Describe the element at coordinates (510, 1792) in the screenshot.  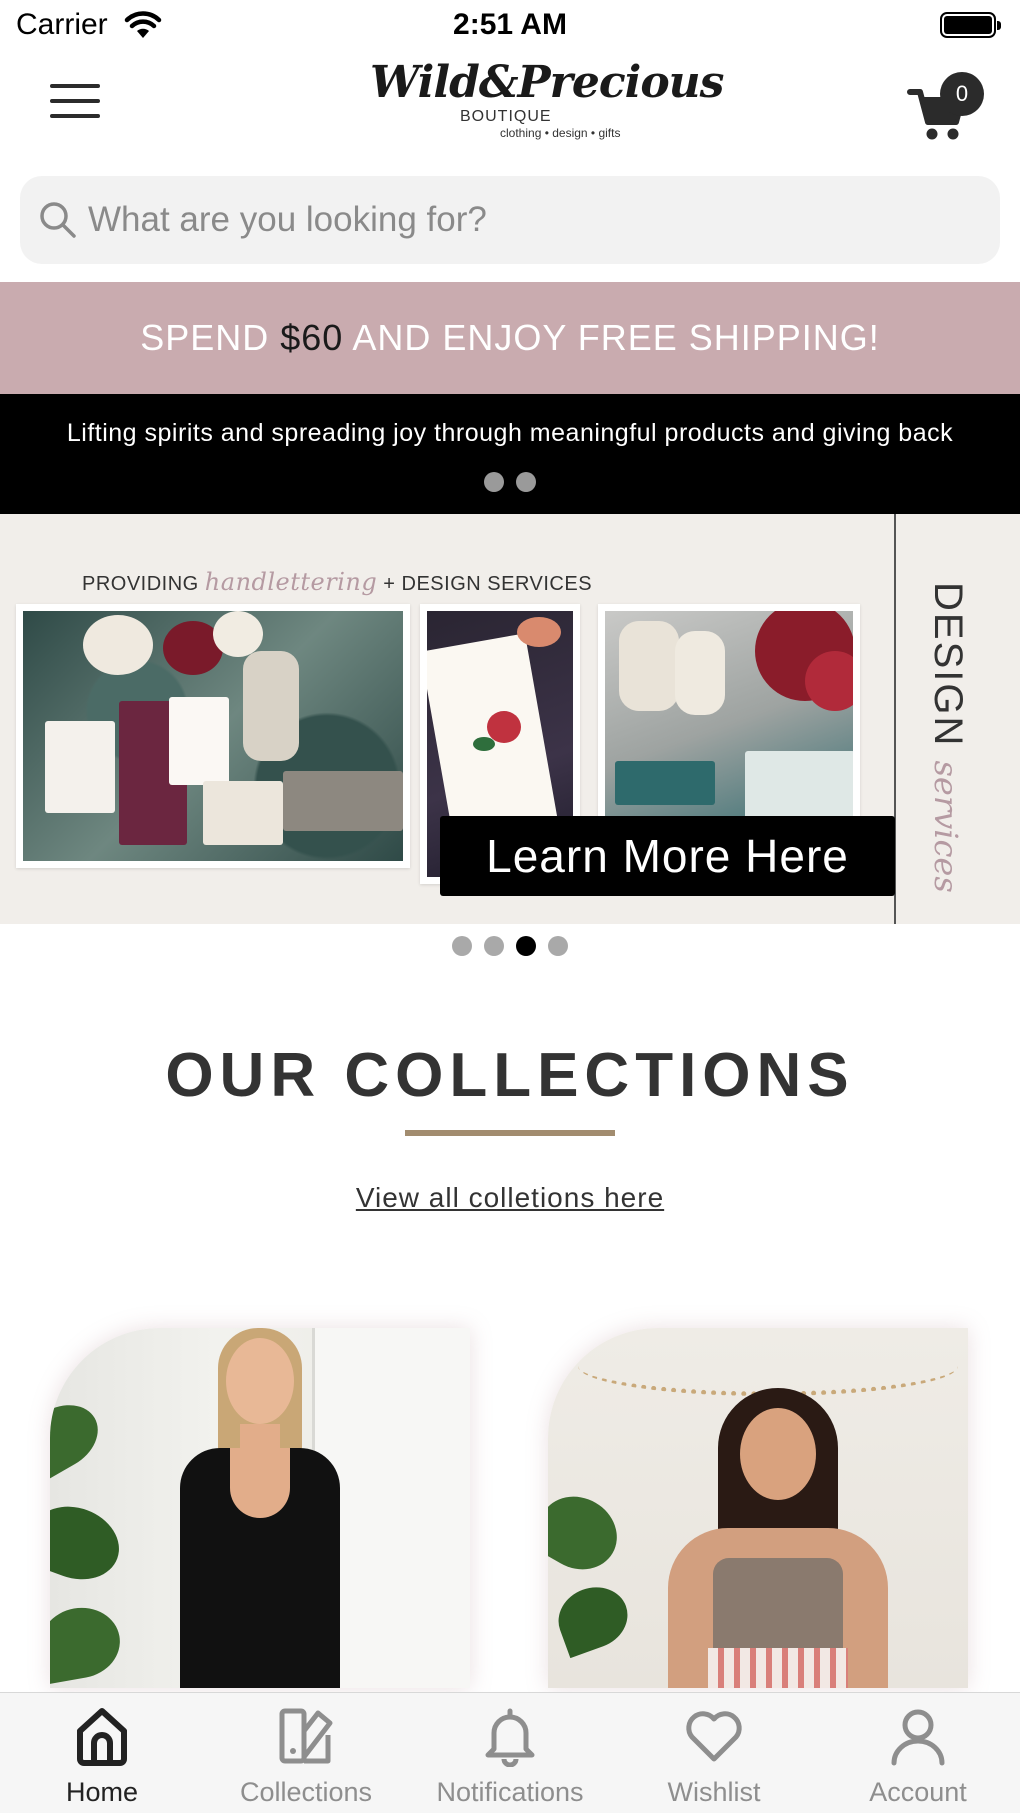
I see `tab-notifications-label: Notifications` at that location.